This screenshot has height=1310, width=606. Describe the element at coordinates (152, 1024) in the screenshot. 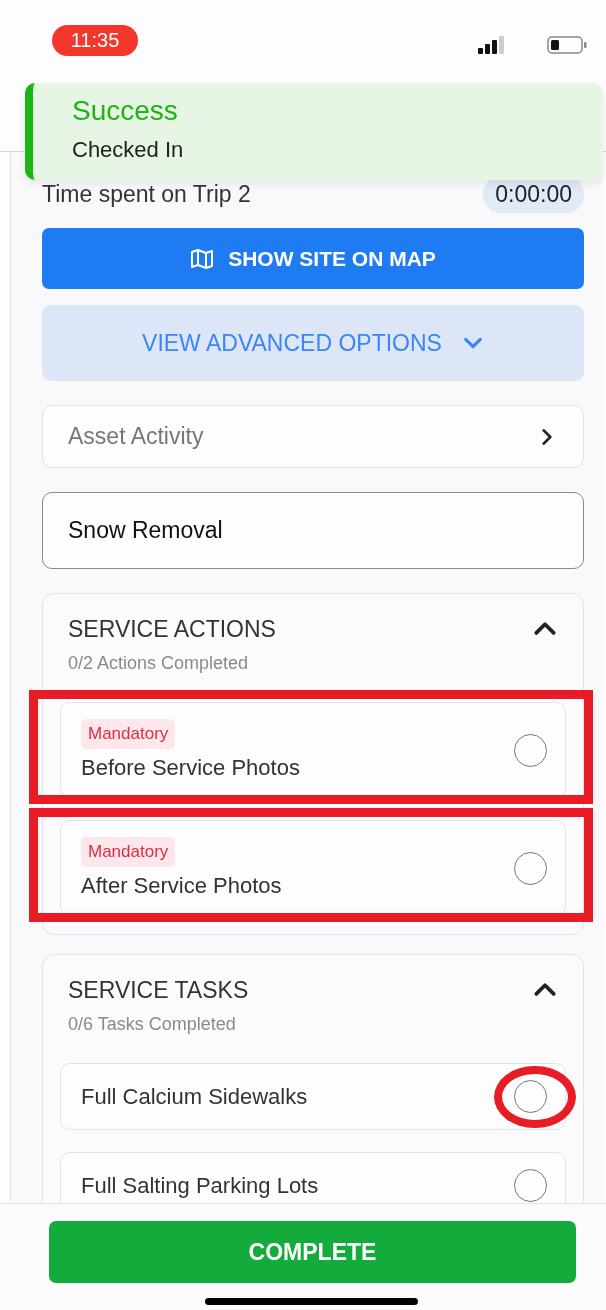

I see `progress-text: 0/6 Tasks Completed` at that location.